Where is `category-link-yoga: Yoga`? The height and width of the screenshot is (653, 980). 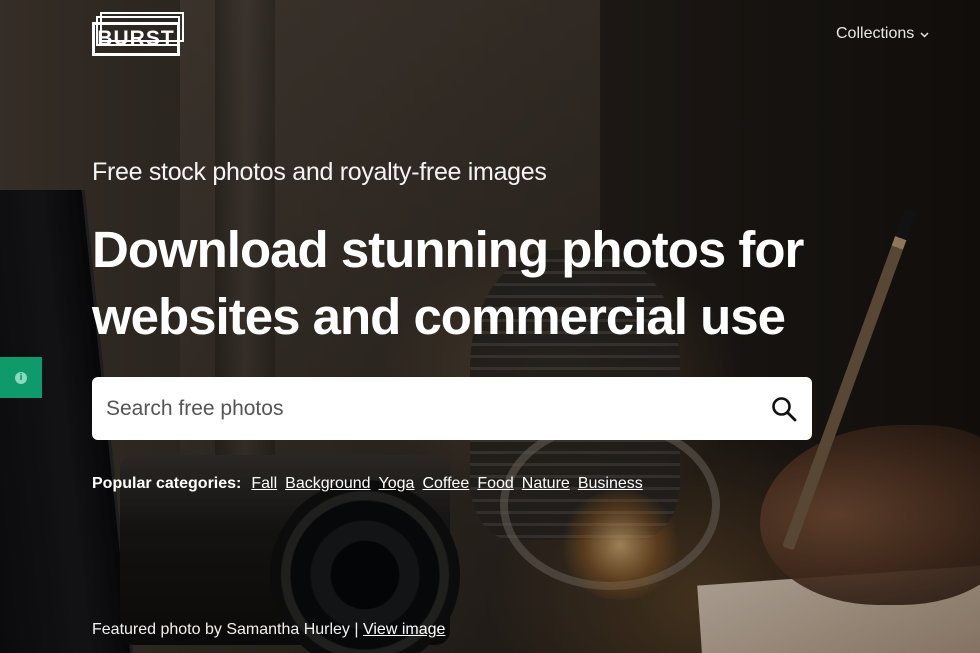
category-link-yoga: Yoga is located at coordinates (397, 484).